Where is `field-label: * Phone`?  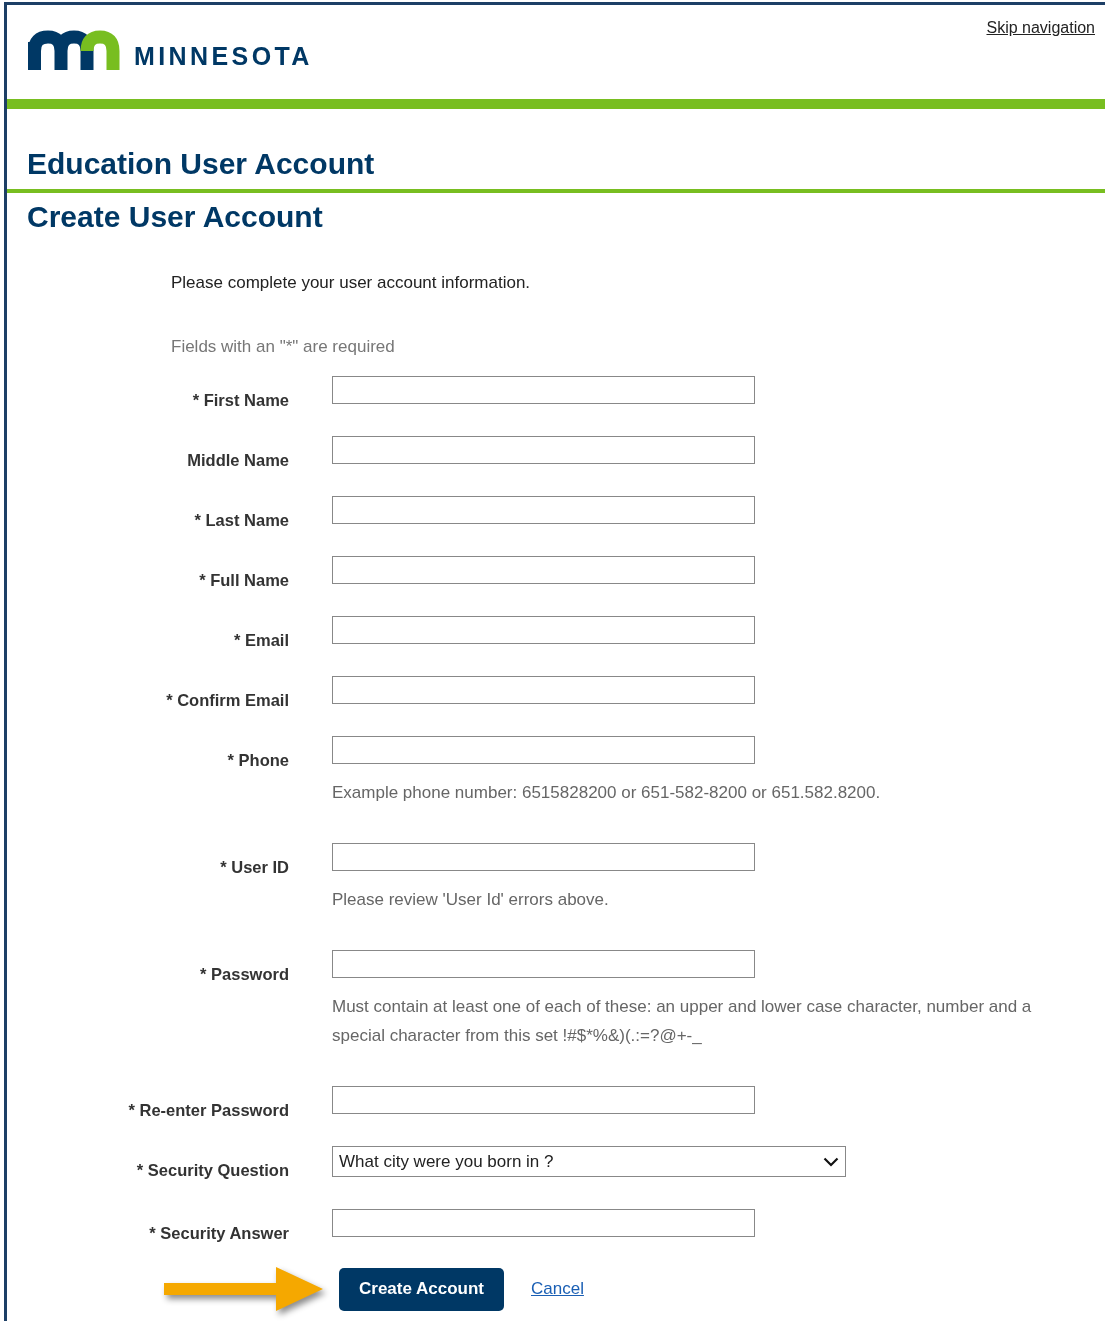
field-label: * Phone is located at coordinates (257, 760).